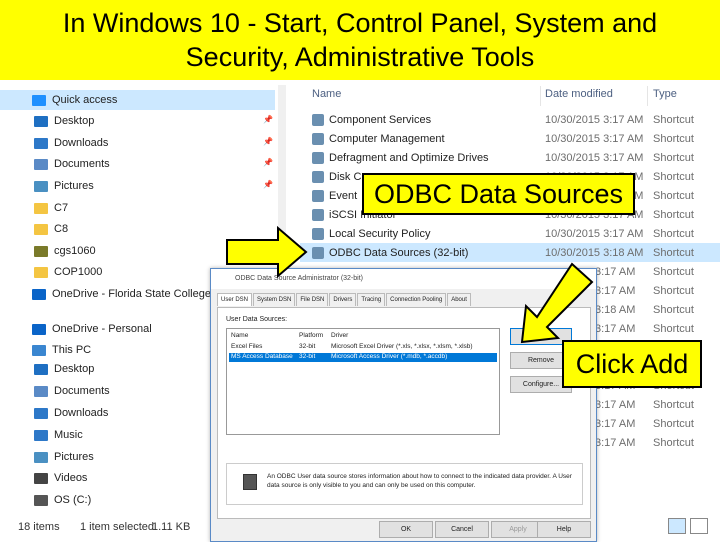 The width and height of the screenshot is (720, 542). Describe the element at coordinates (267, 252) in the screenshot. I see `right-arrow-icon` at that location.